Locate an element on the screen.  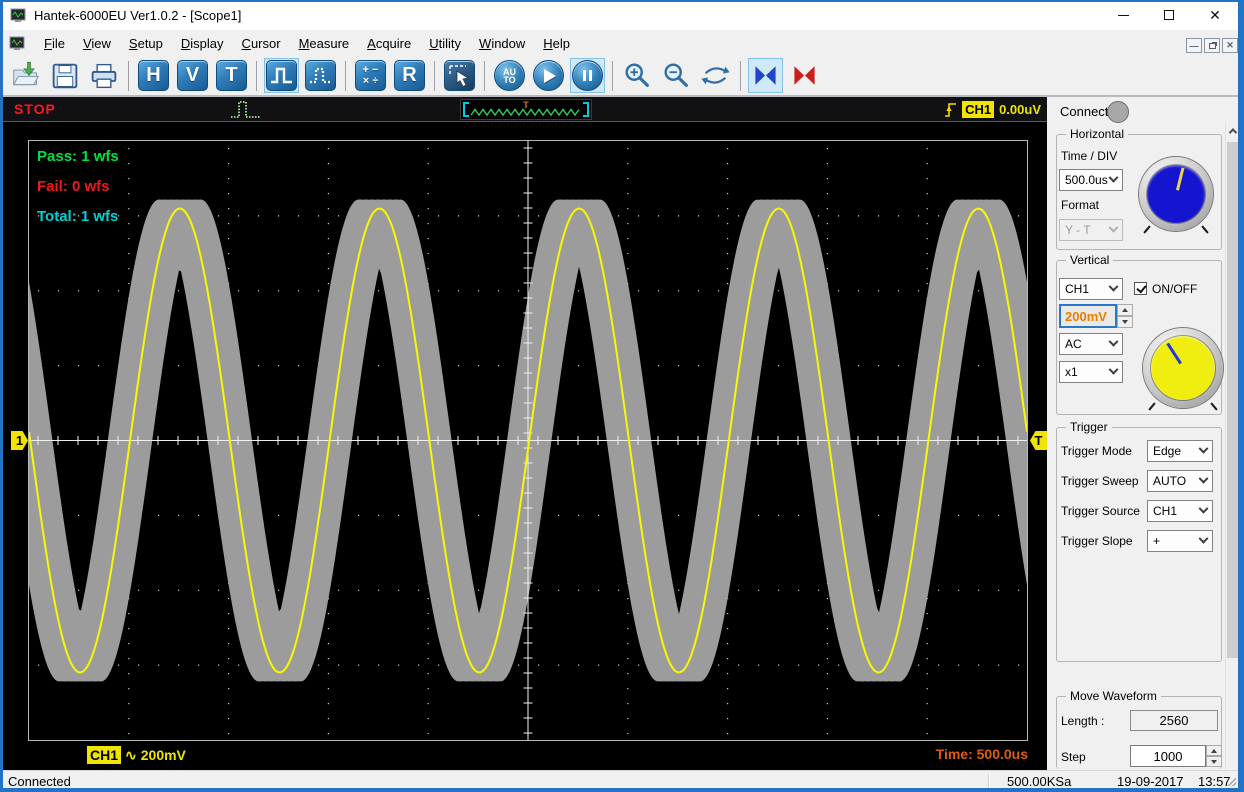
maximize-button is located at coordinates (1169, 15).